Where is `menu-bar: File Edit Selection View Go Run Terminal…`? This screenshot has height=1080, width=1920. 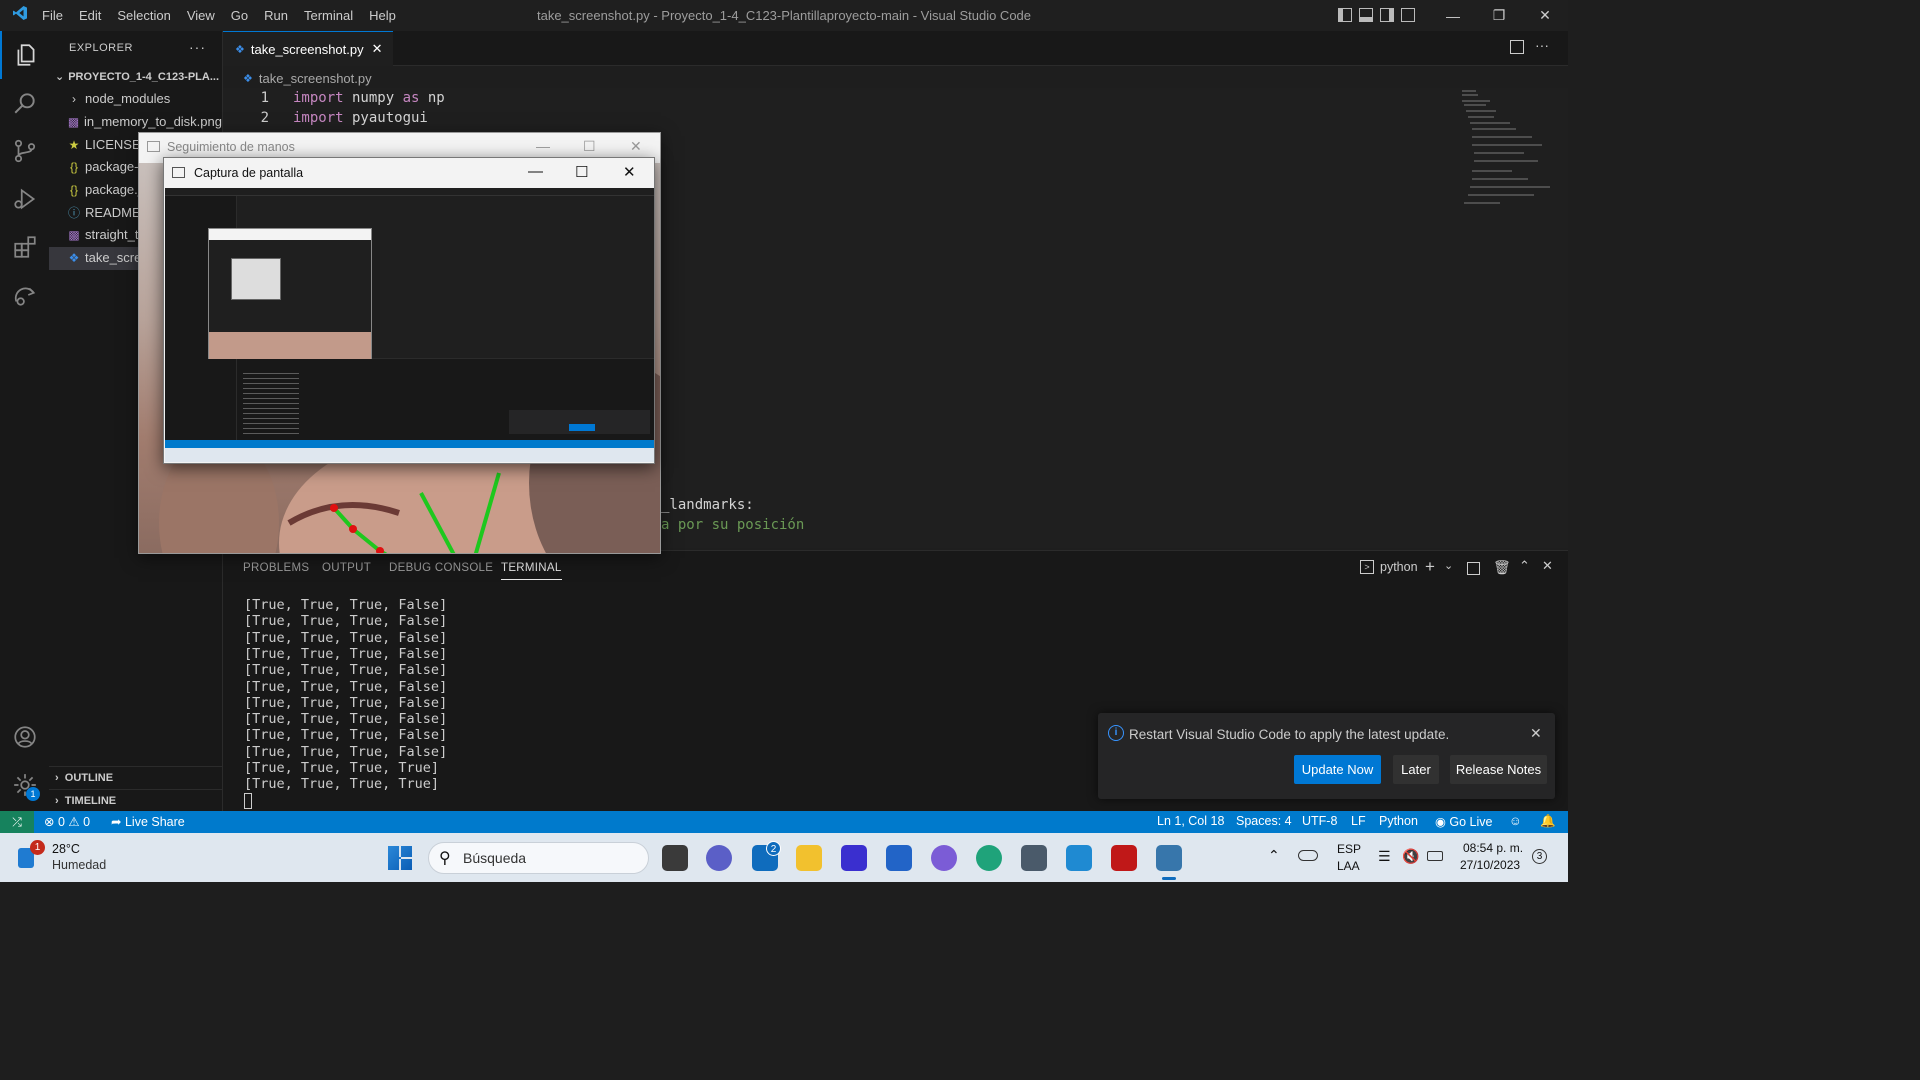
menu-bar: File Edit Selection View Go Run Terminal… is located at coordinates (219, 15).